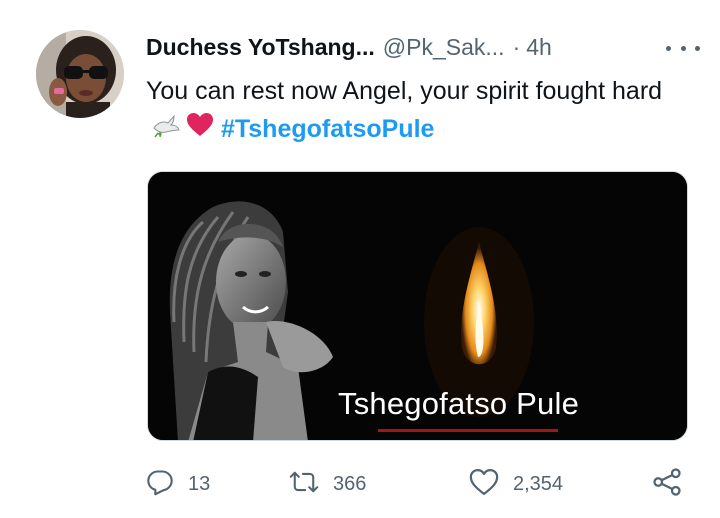 This screenshot has height=518, width=720. What do you see at coordinates (538, 483) in the screenshot?
I see `like-count: 2,354` at bounding box center [538, 483].